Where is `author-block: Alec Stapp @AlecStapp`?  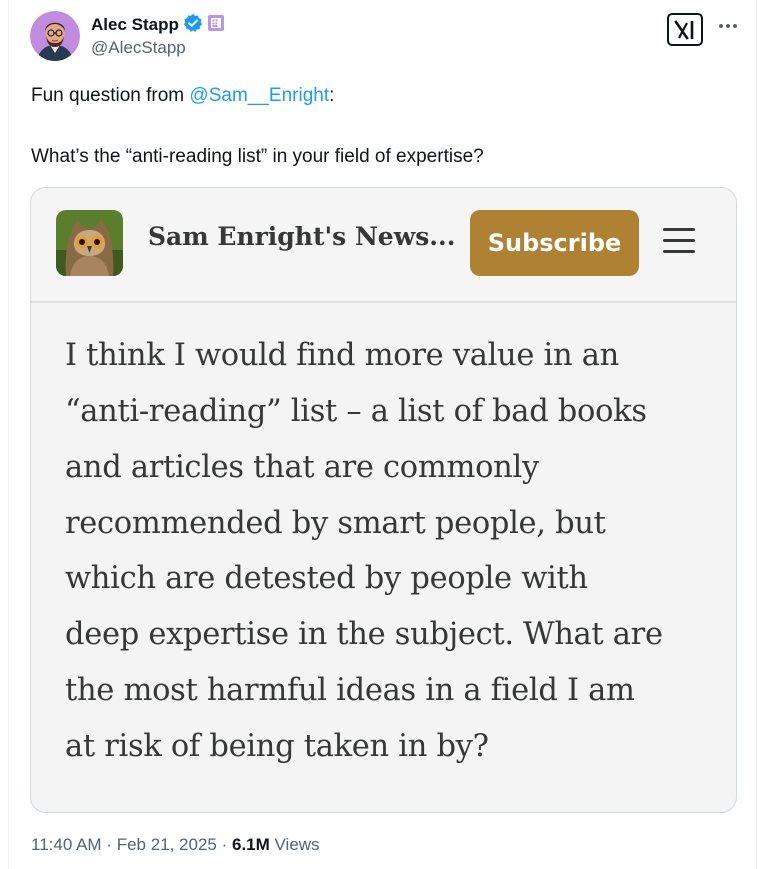
author-block: Alec Stapp @AlecStapp is located at coordinates (158, 35).